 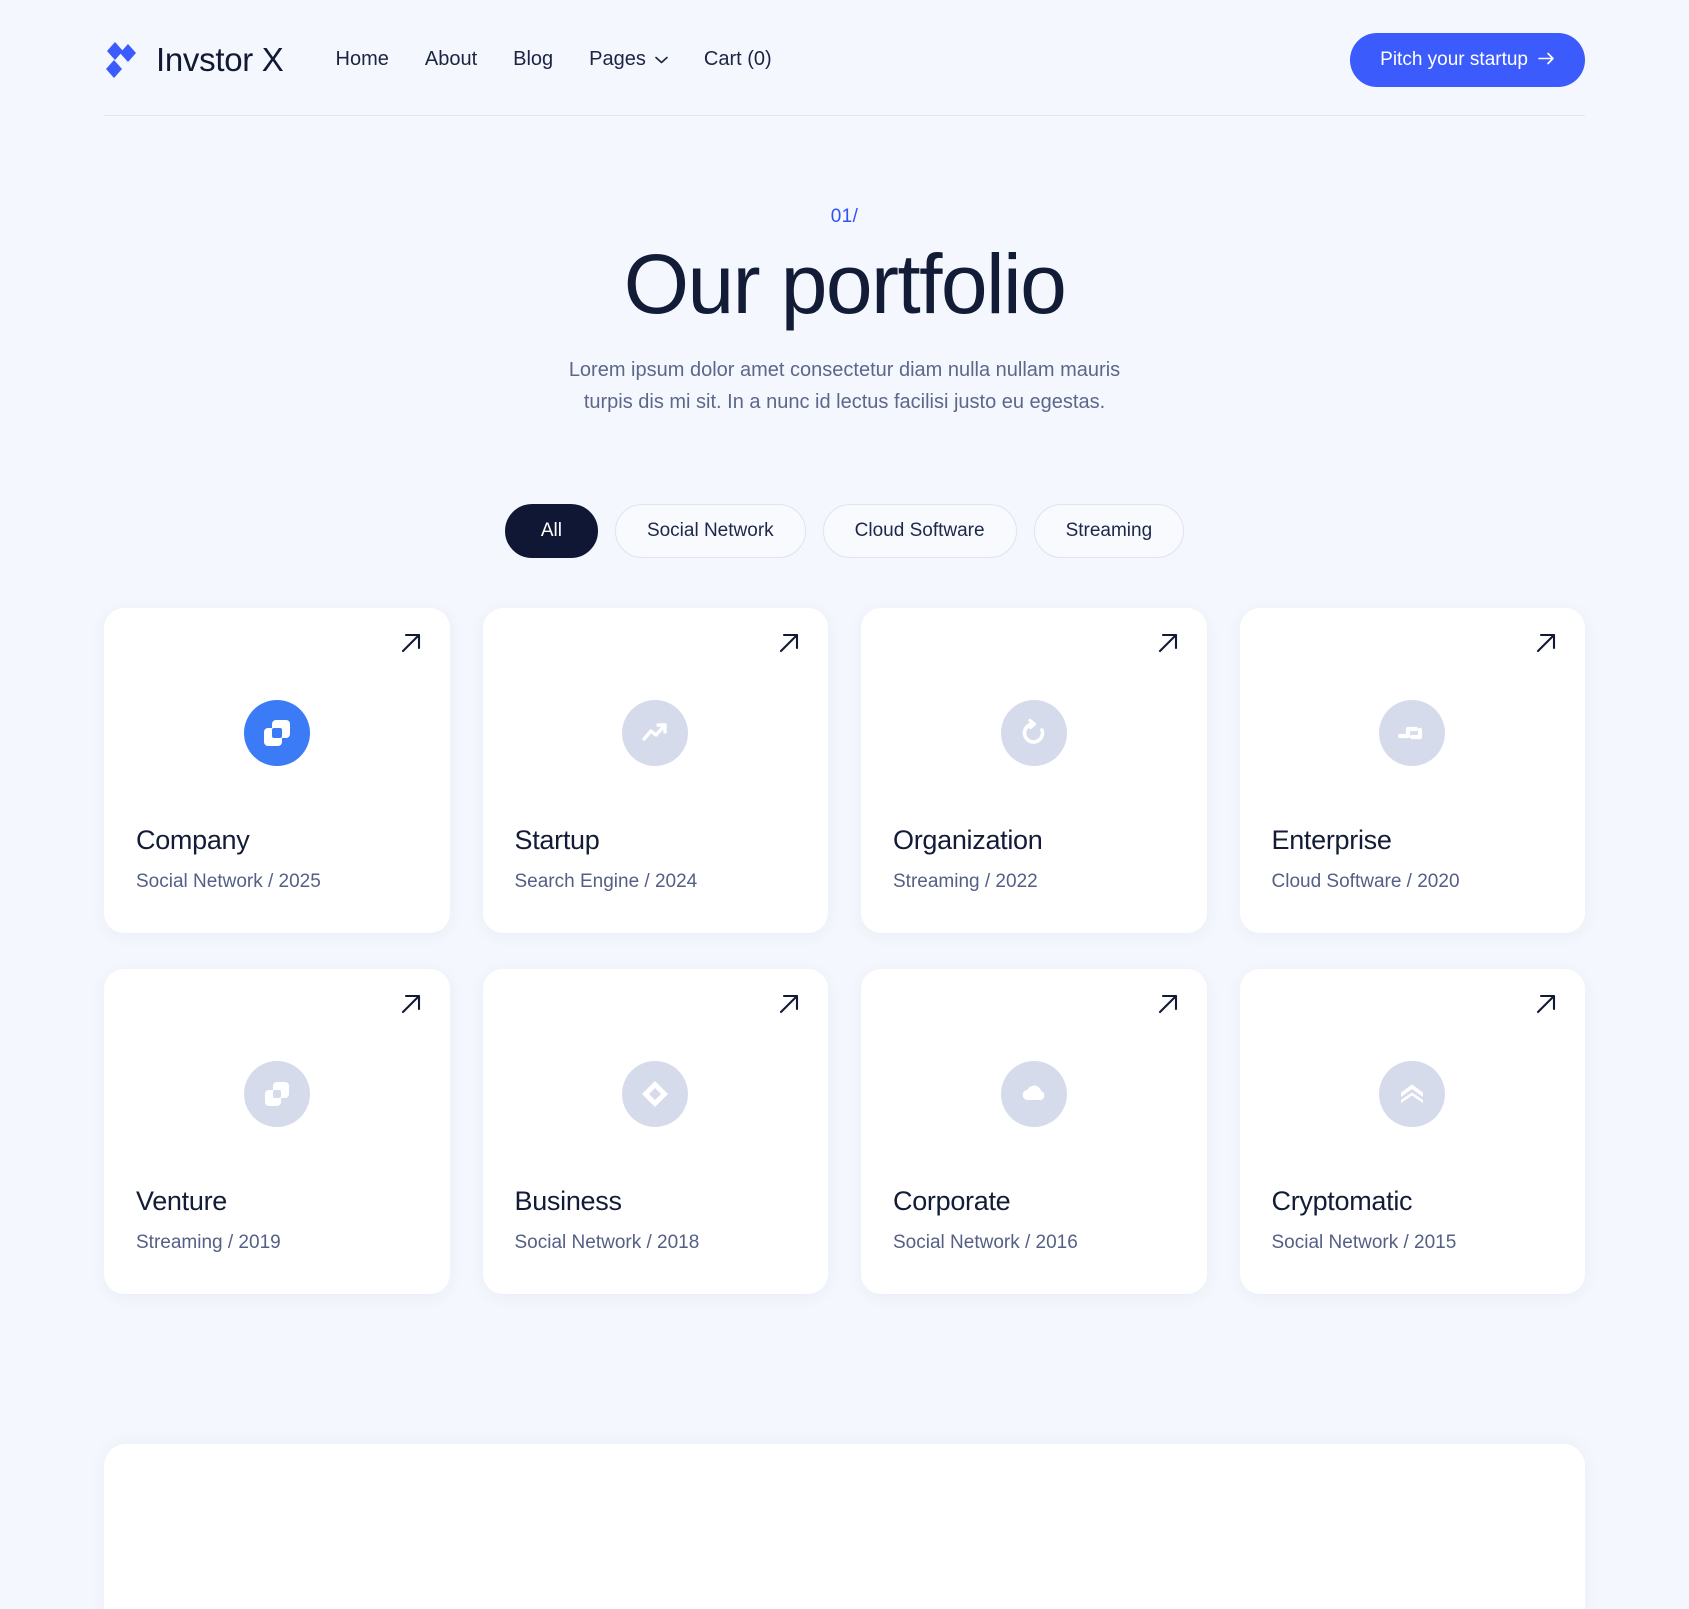 I want to click on nav-label: Blog, so click(x=533, y=59).